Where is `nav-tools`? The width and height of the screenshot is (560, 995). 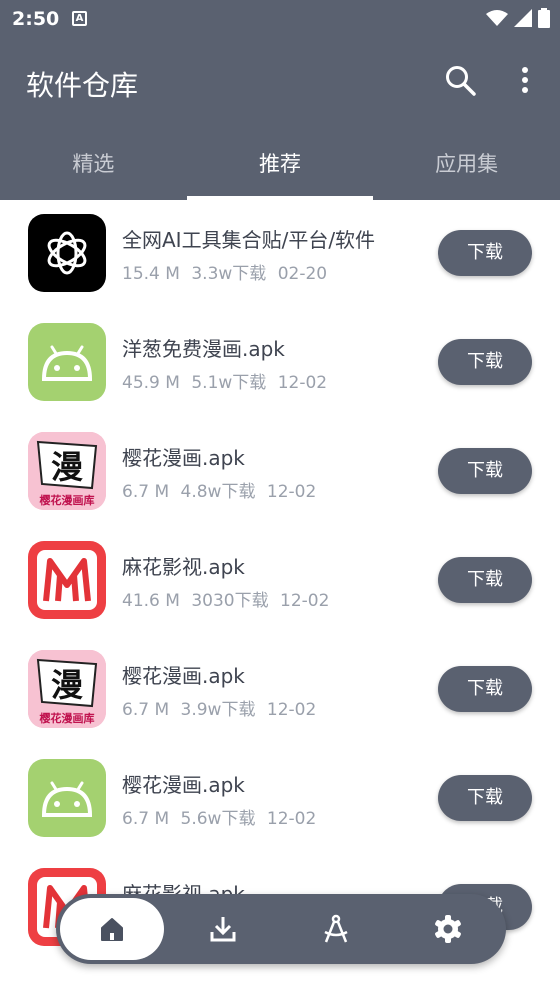 nav-tools is located at coordinates (336, 929).